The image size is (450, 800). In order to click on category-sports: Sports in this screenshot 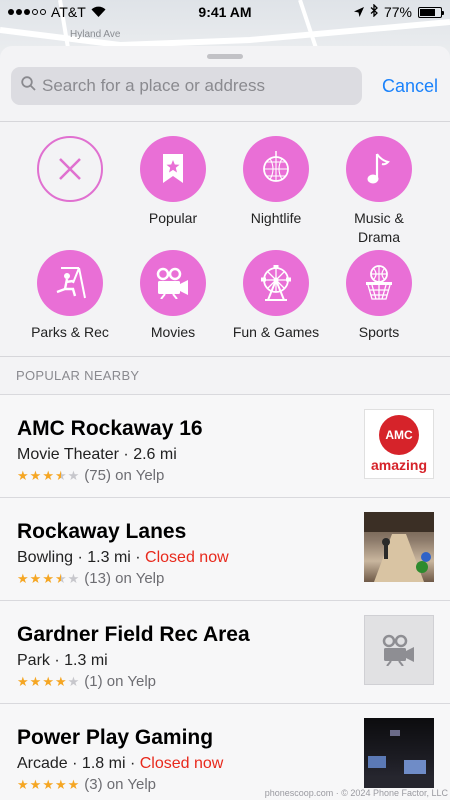, I will do `click(379, 296)`.